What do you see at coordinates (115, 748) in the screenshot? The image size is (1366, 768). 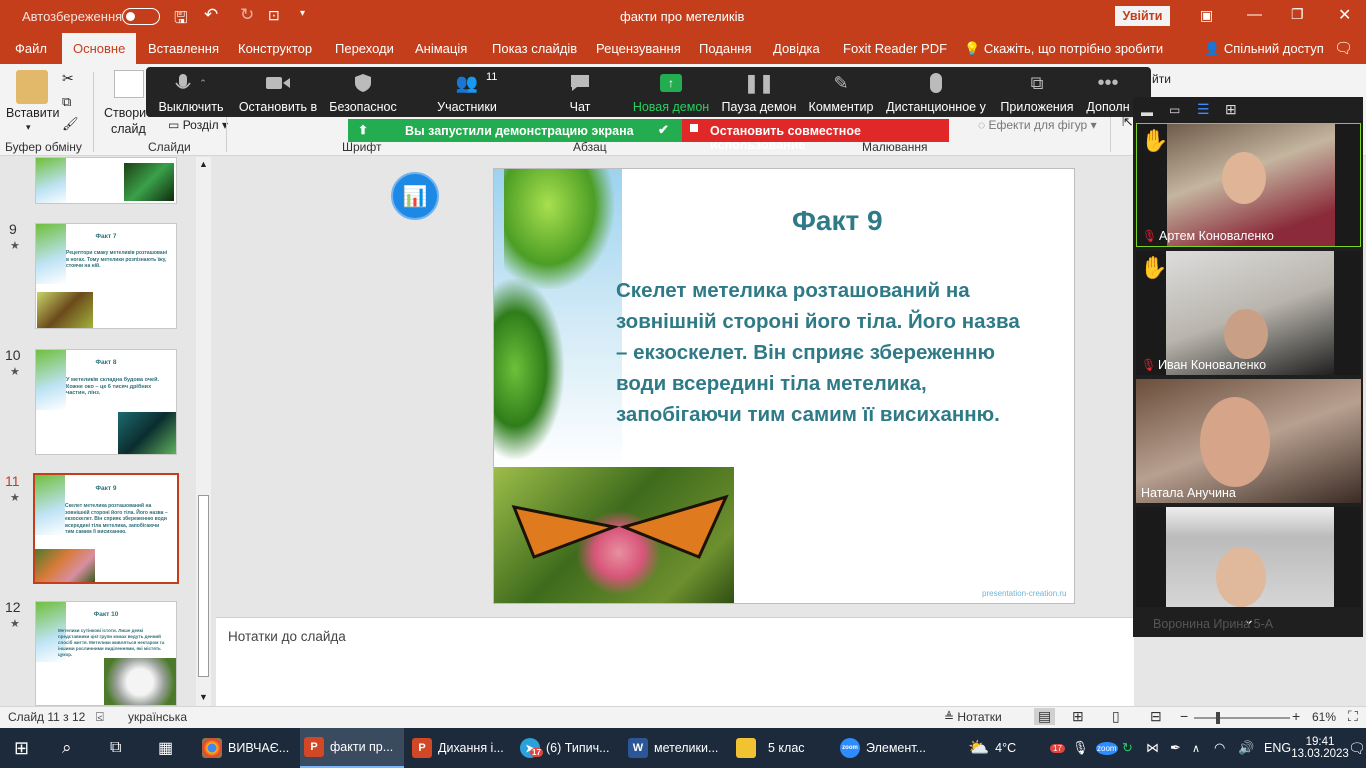 I see `task-view-icon: ⧉` at bounding box center [115, 748].